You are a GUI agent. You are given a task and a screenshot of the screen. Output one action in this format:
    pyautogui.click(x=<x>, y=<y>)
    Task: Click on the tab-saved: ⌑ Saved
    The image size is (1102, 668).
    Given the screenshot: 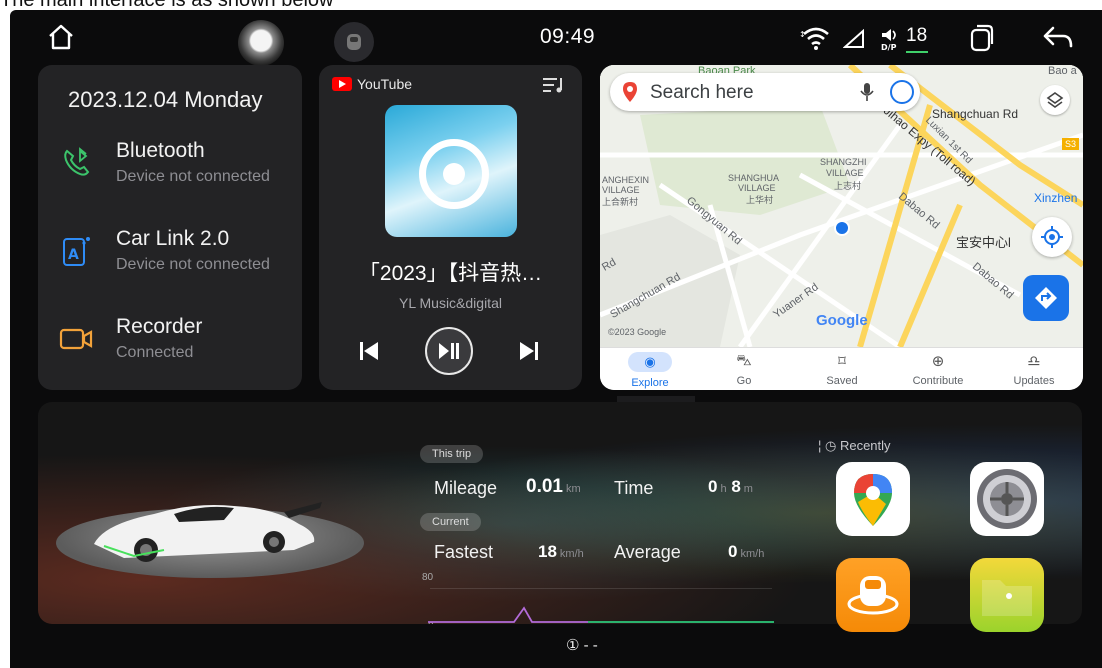 What is the action you would take?
    pyautogui.click(x=842, y=369)
    